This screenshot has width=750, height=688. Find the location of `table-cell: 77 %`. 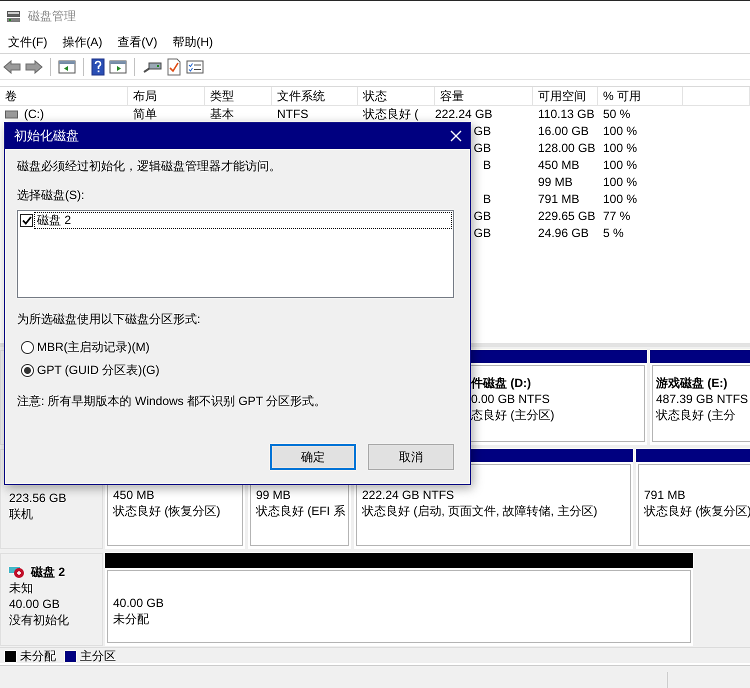

table-cell: 77 % is located at coordinates (616, 216).